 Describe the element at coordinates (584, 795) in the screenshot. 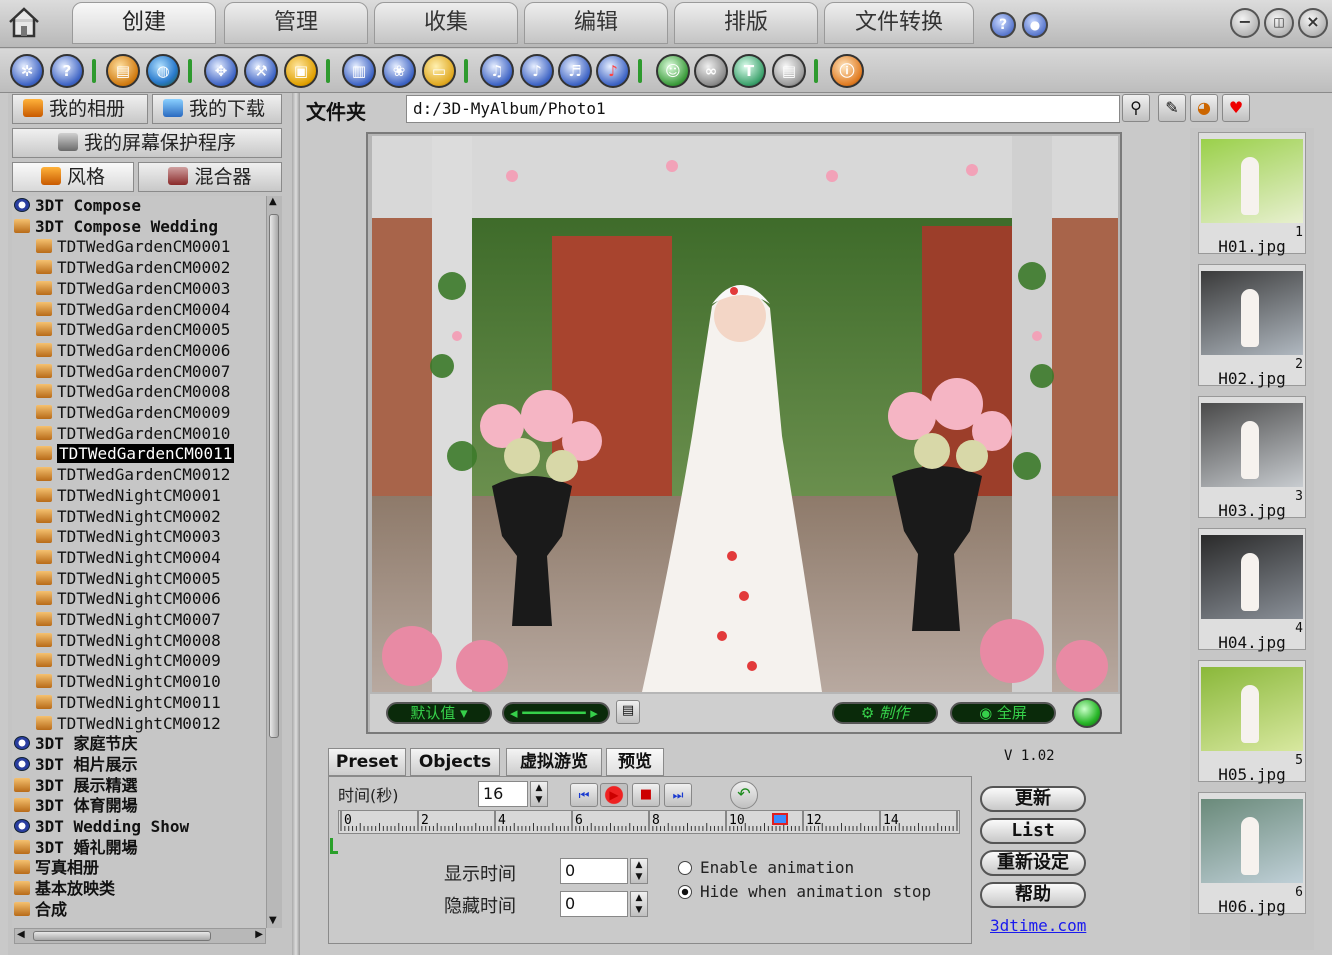

I see `rewind-icon: ⏮` at that location.